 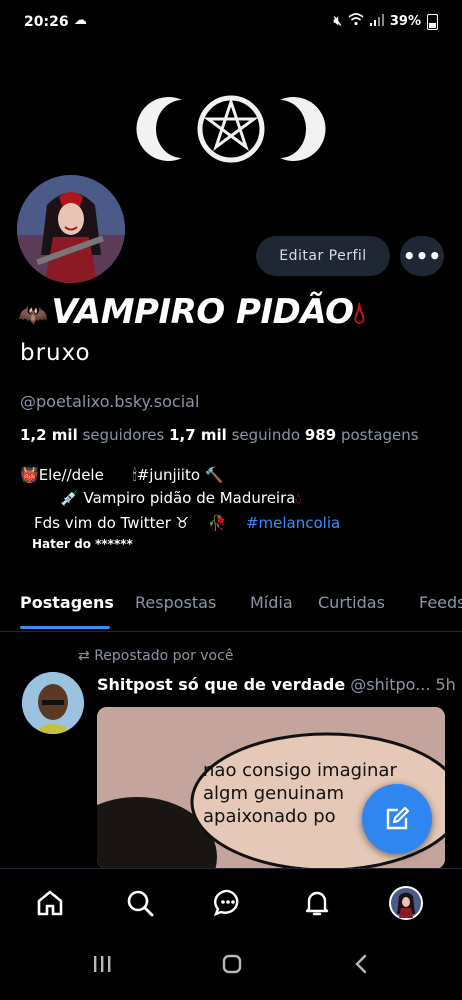 I want to click on bio-line-3: Fds vim do Twitter ♉ 🥀 #melancolia, so click(x=187, y=523).